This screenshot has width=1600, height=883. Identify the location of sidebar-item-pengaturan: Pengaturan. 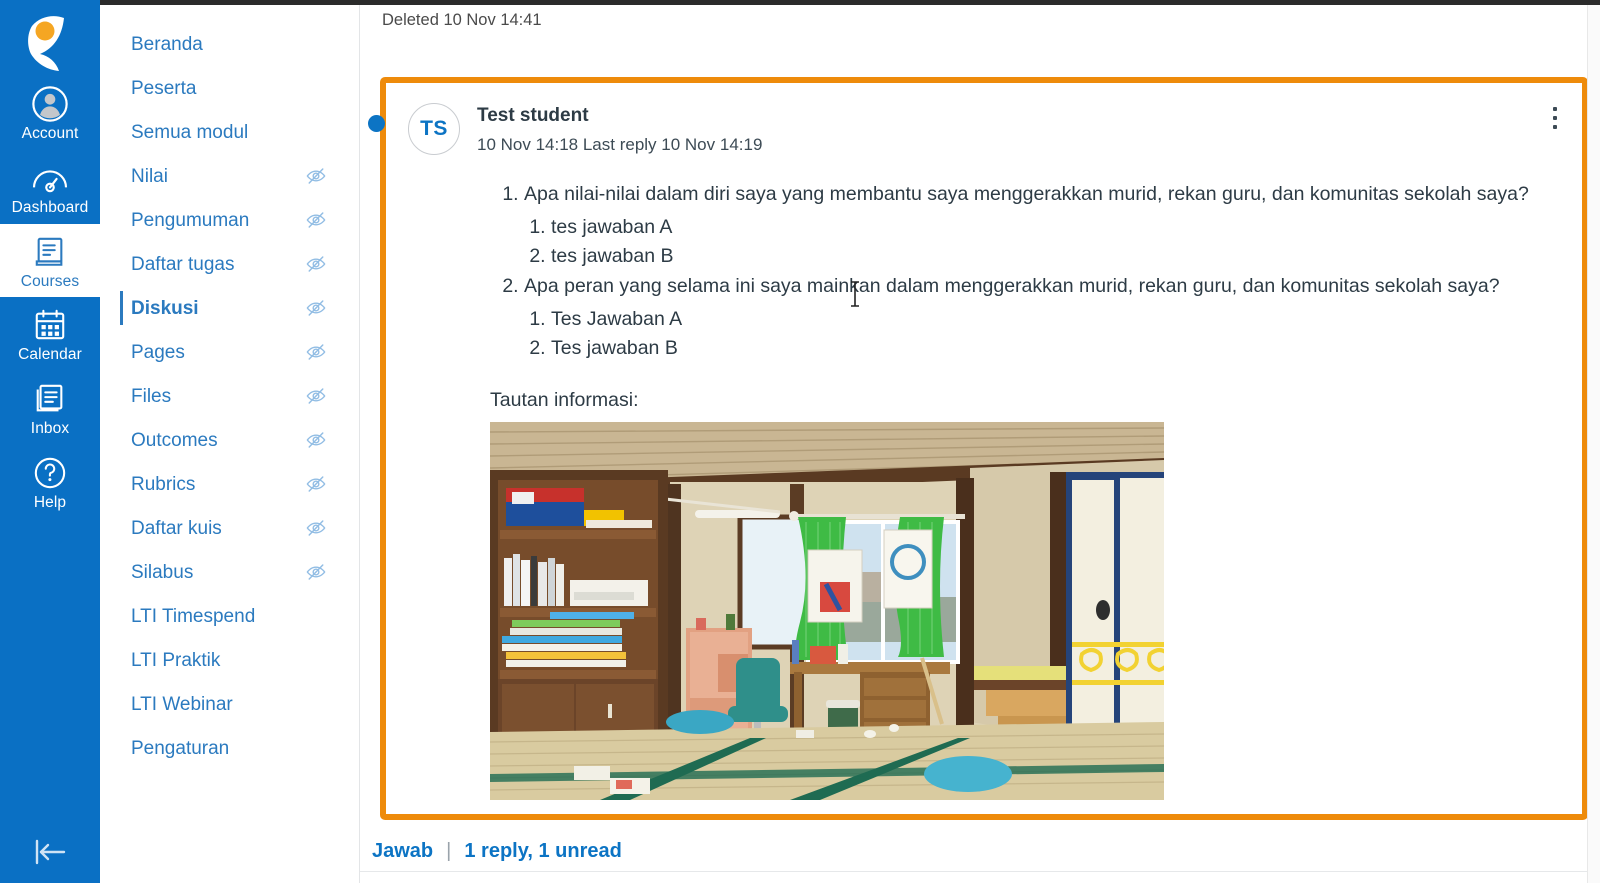
(229, 748).